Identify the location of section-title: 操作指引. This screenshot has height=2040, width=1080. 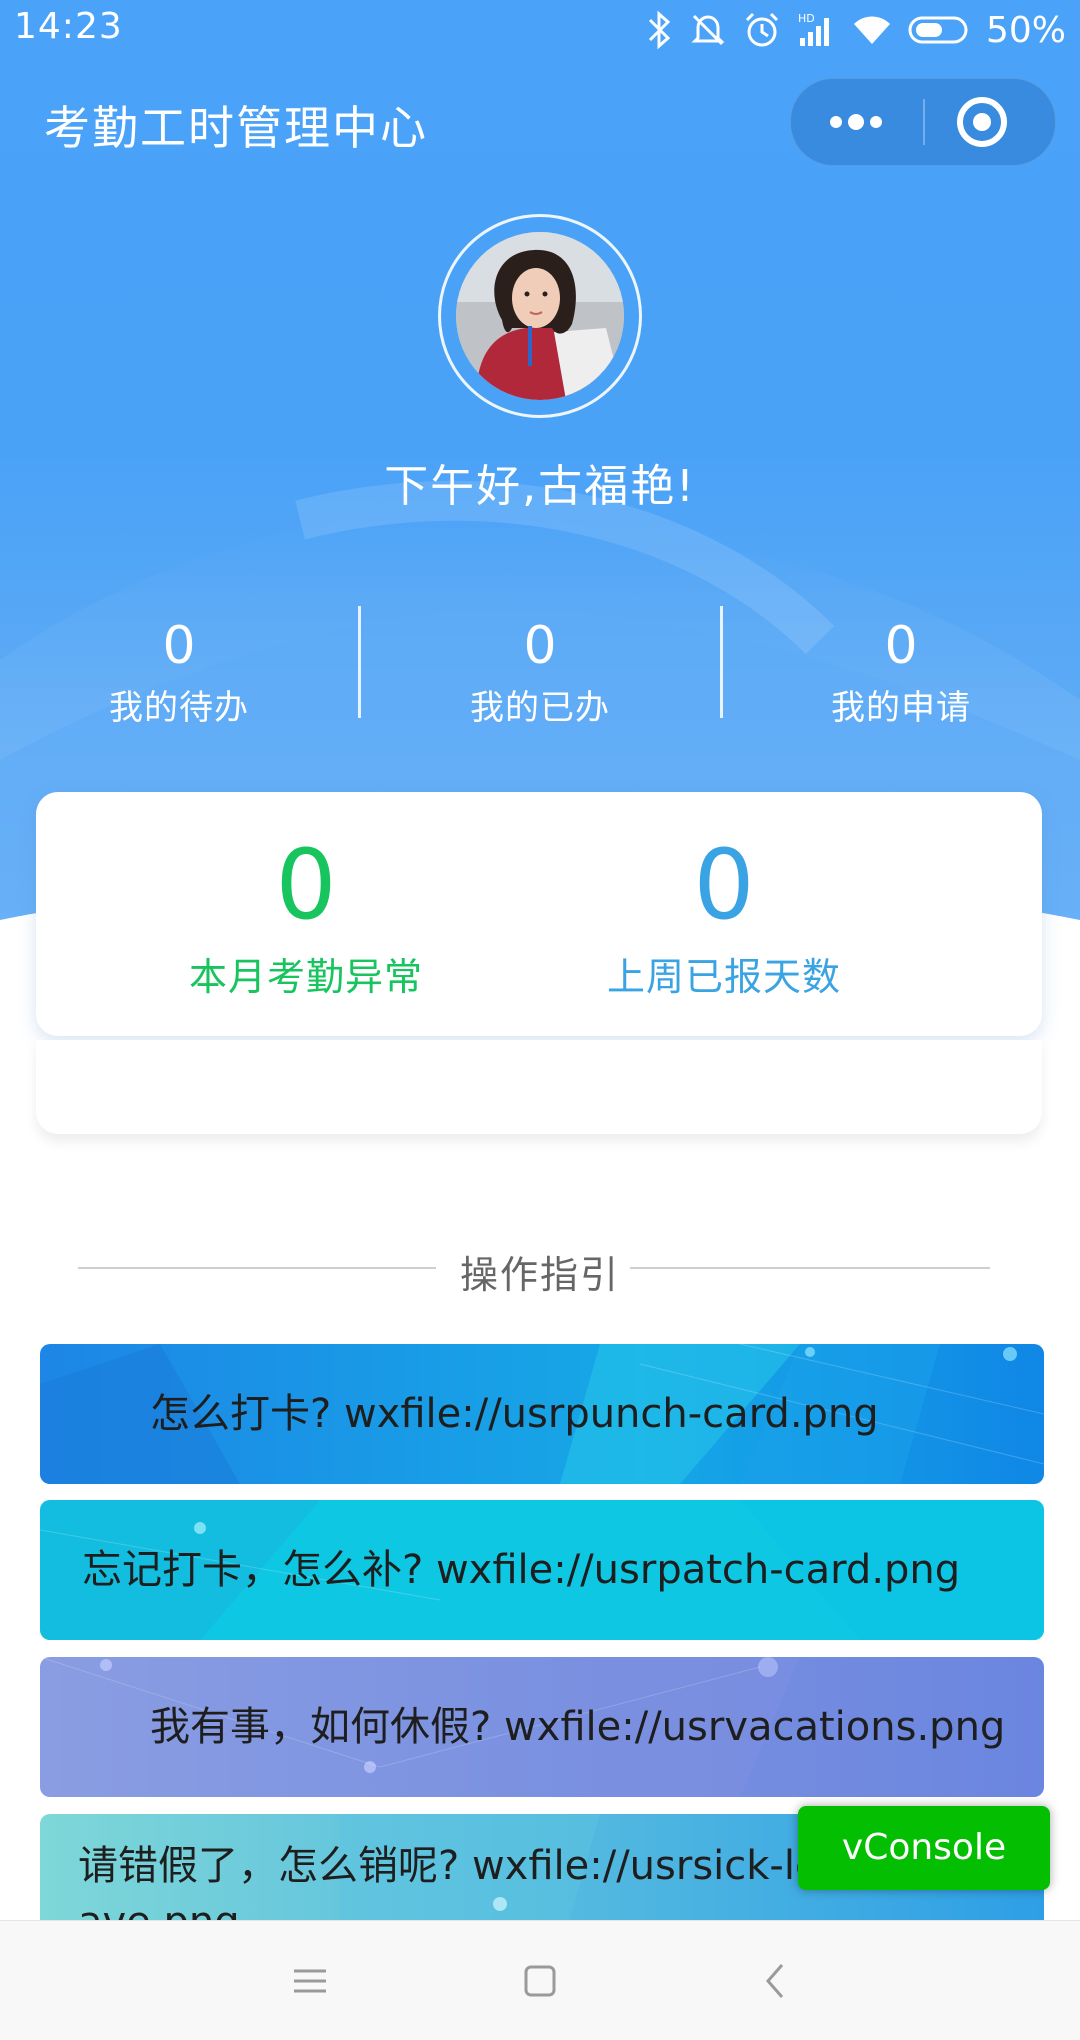
(539, 1275).